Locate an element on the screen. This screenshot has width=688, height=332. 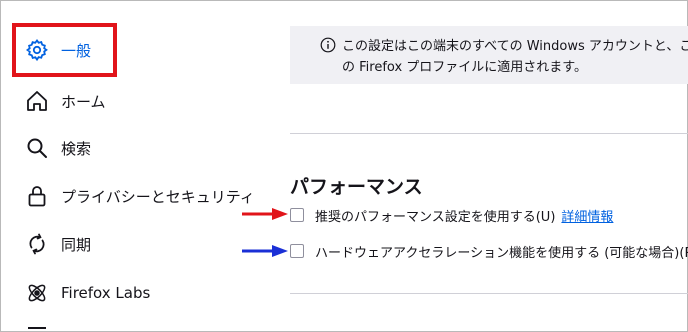
highlight-box is located at coordinates (64, 50).